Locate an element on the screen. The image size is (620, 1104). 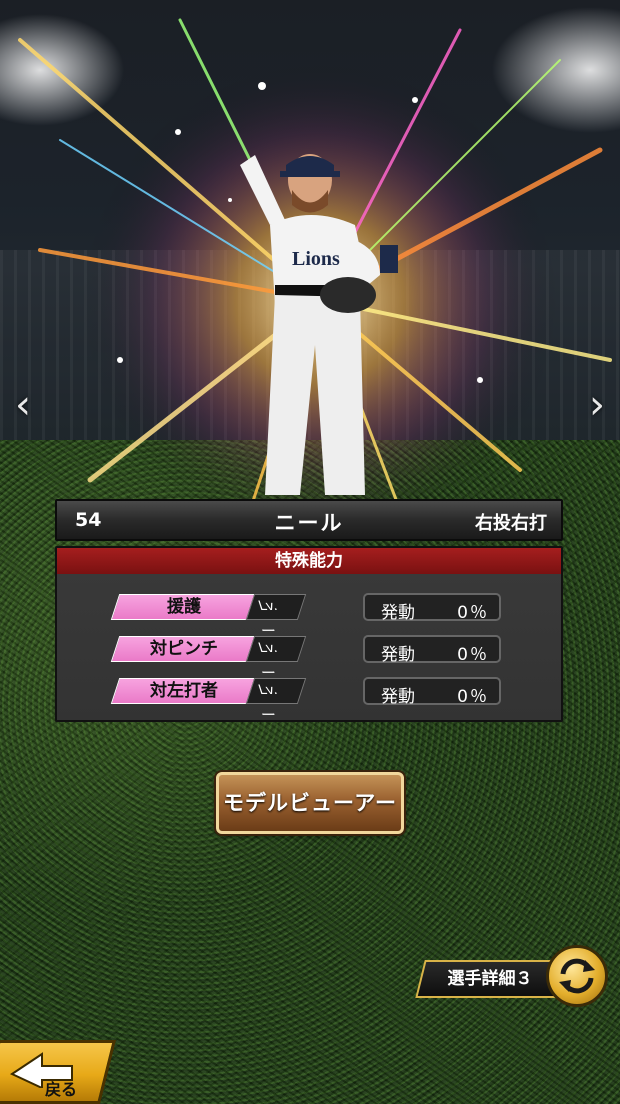
model-viewer-button: モデルビューアー is located at coordinates (310, 803).